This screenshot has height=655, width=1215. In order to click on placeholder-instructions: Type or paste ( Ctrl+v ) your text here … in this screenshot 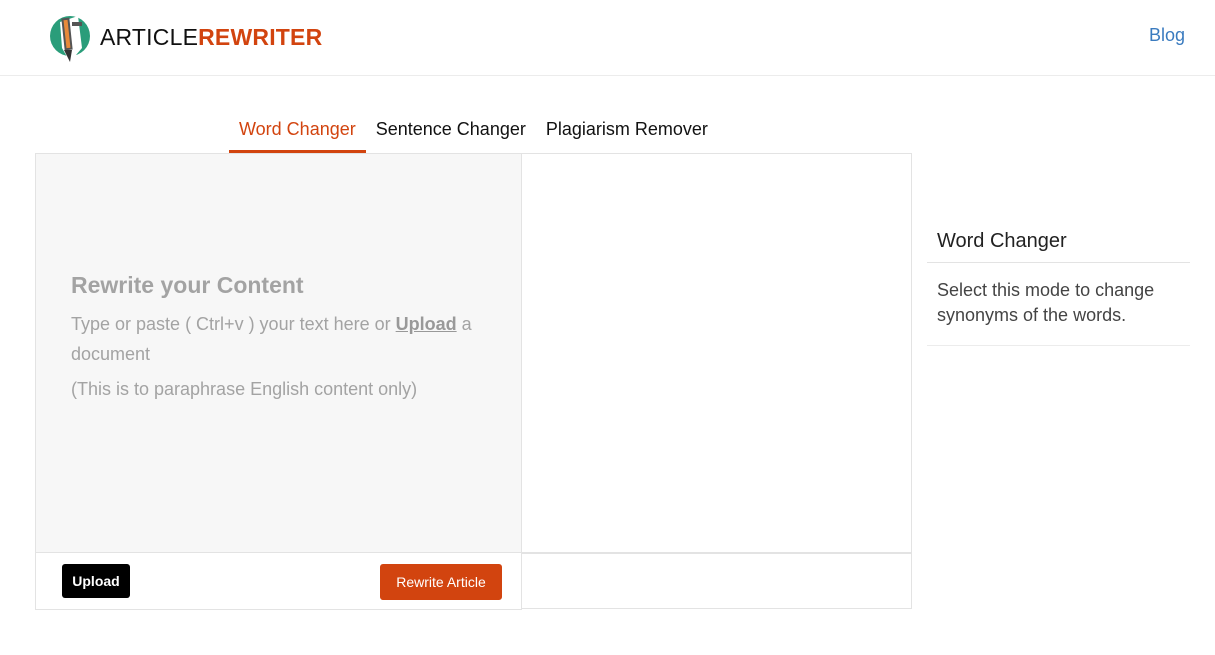, I will do `click(281, 339)`.